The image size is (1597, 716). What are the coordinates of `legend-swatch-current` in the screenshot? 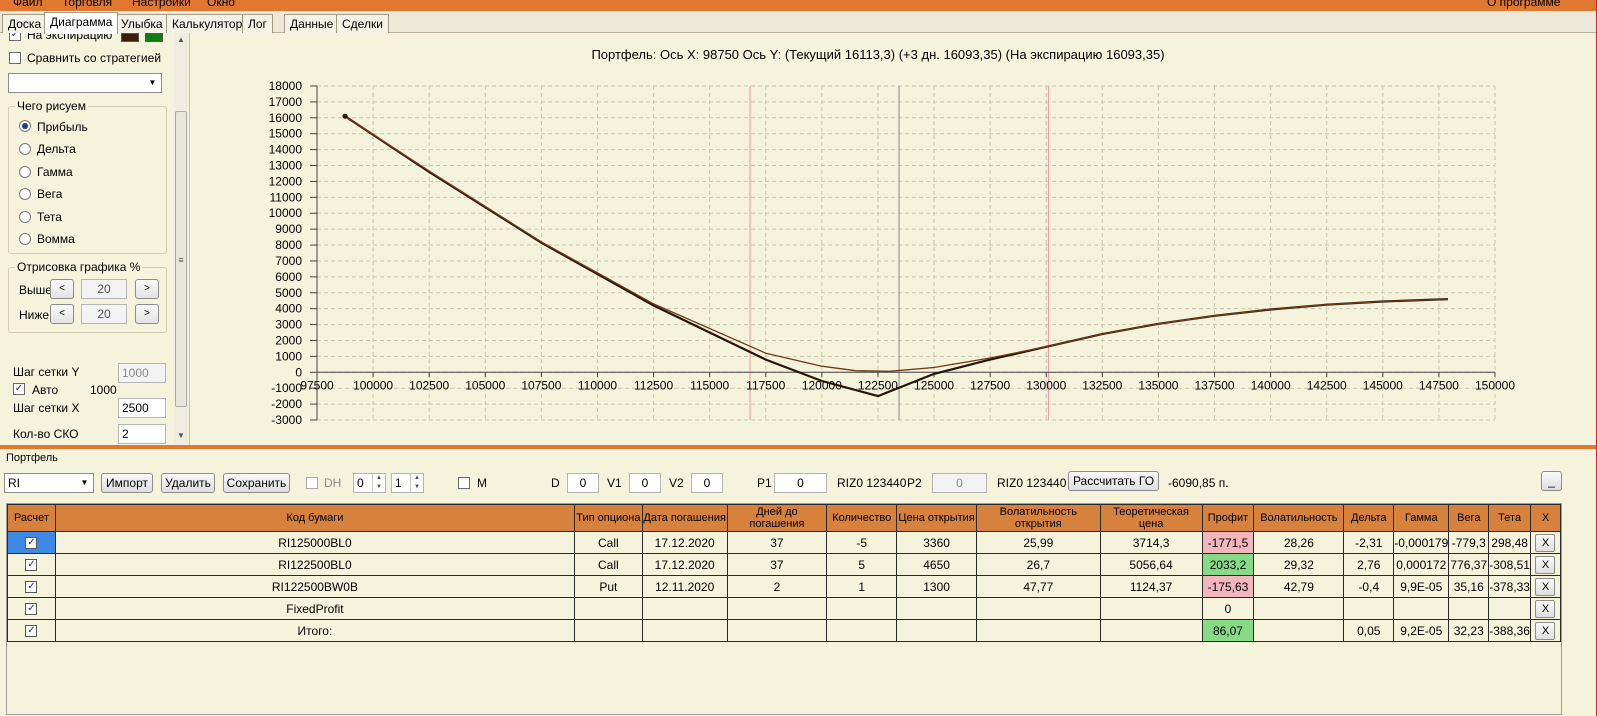 It's located at (154, 37).